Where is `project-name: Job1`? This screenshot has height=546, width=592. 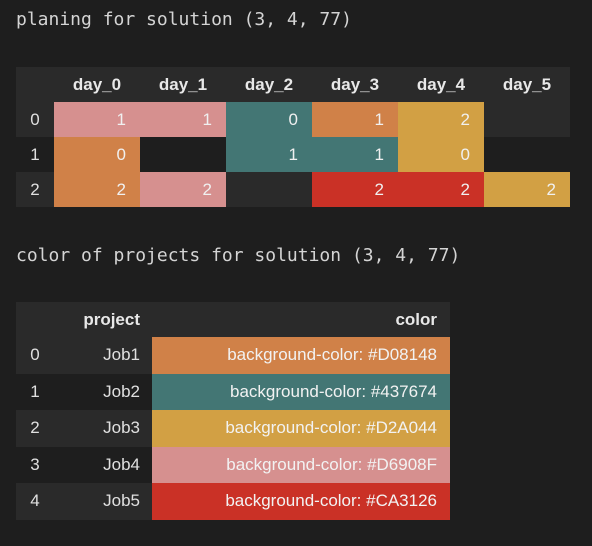 project-name: Job1 is located at coordinates (103, 355).